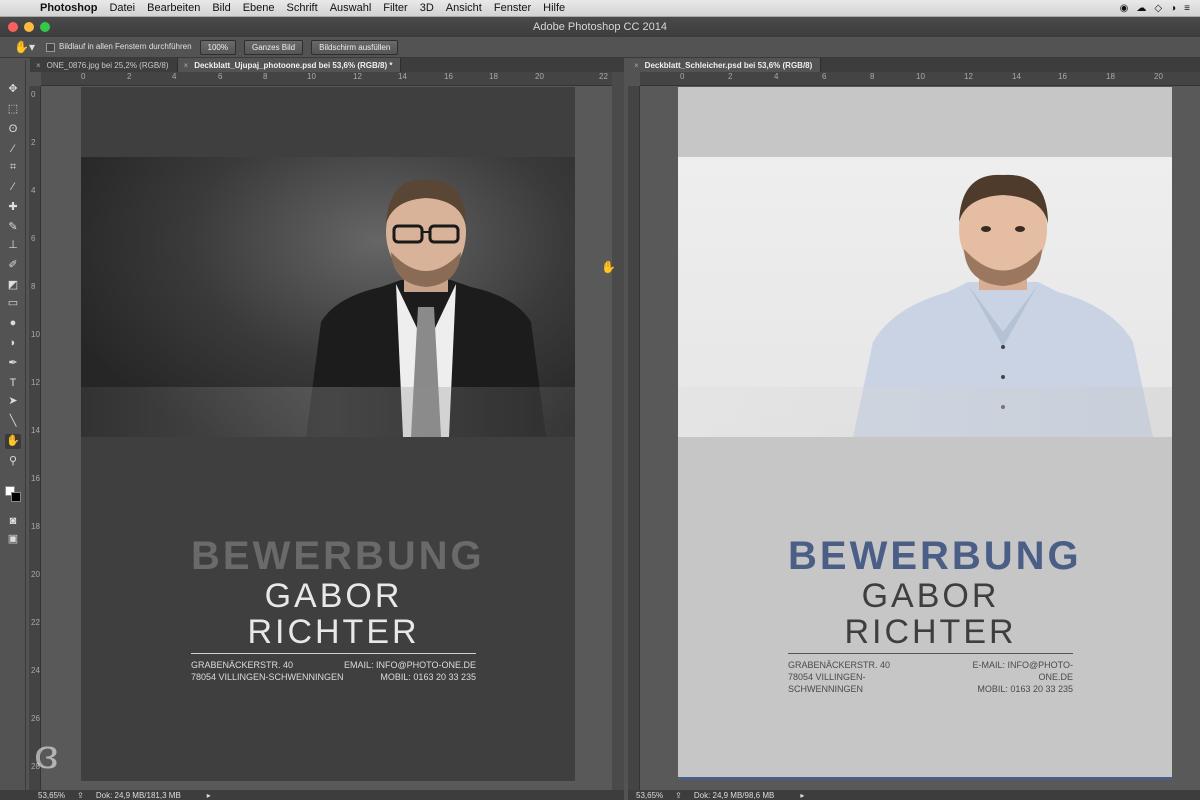 The height and width of the screenshot is (800, 1200). Describe the element at coordinates (930, 614) in the screenshot. I see `cover-name: GABOR RICHTER` at that location.